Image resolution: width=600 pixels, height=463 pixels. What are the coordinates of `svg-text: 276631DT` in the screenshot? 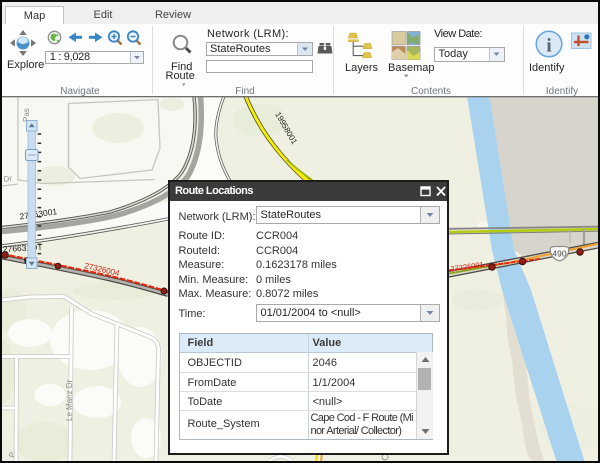 It's located at (23, 248).